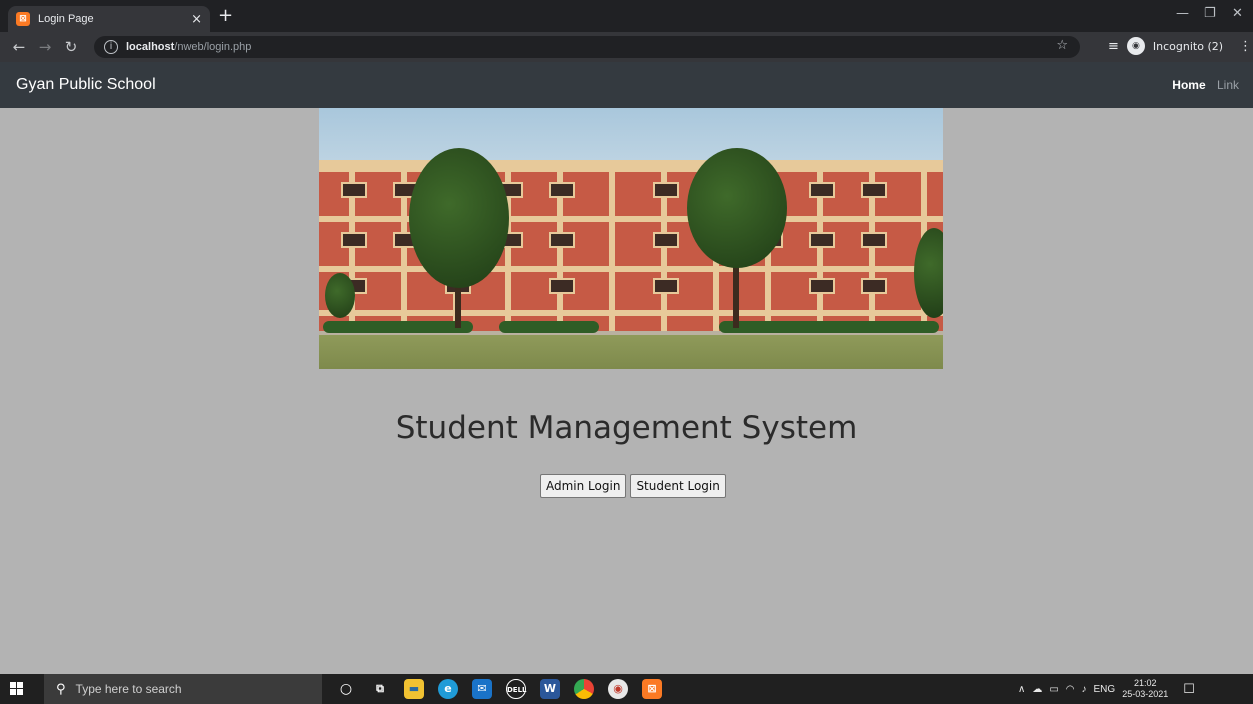 This screenshot has height=704, width=1253. I want to click on incognito-label: Incognito (2), so click(1188, 46).